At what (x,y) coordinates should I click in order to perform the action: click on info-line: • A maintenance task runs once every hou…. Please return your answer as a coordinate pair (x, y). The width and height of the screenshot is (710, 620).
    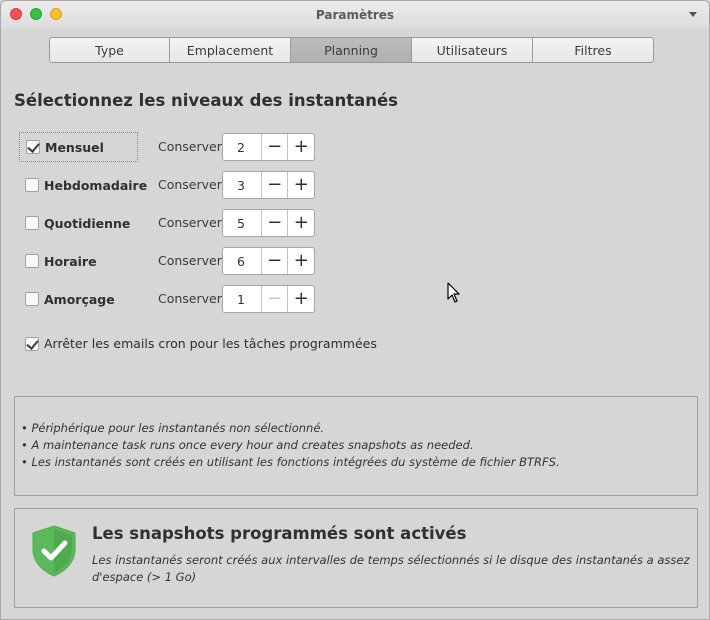
    Looking at the image, I should click on (247, 445).